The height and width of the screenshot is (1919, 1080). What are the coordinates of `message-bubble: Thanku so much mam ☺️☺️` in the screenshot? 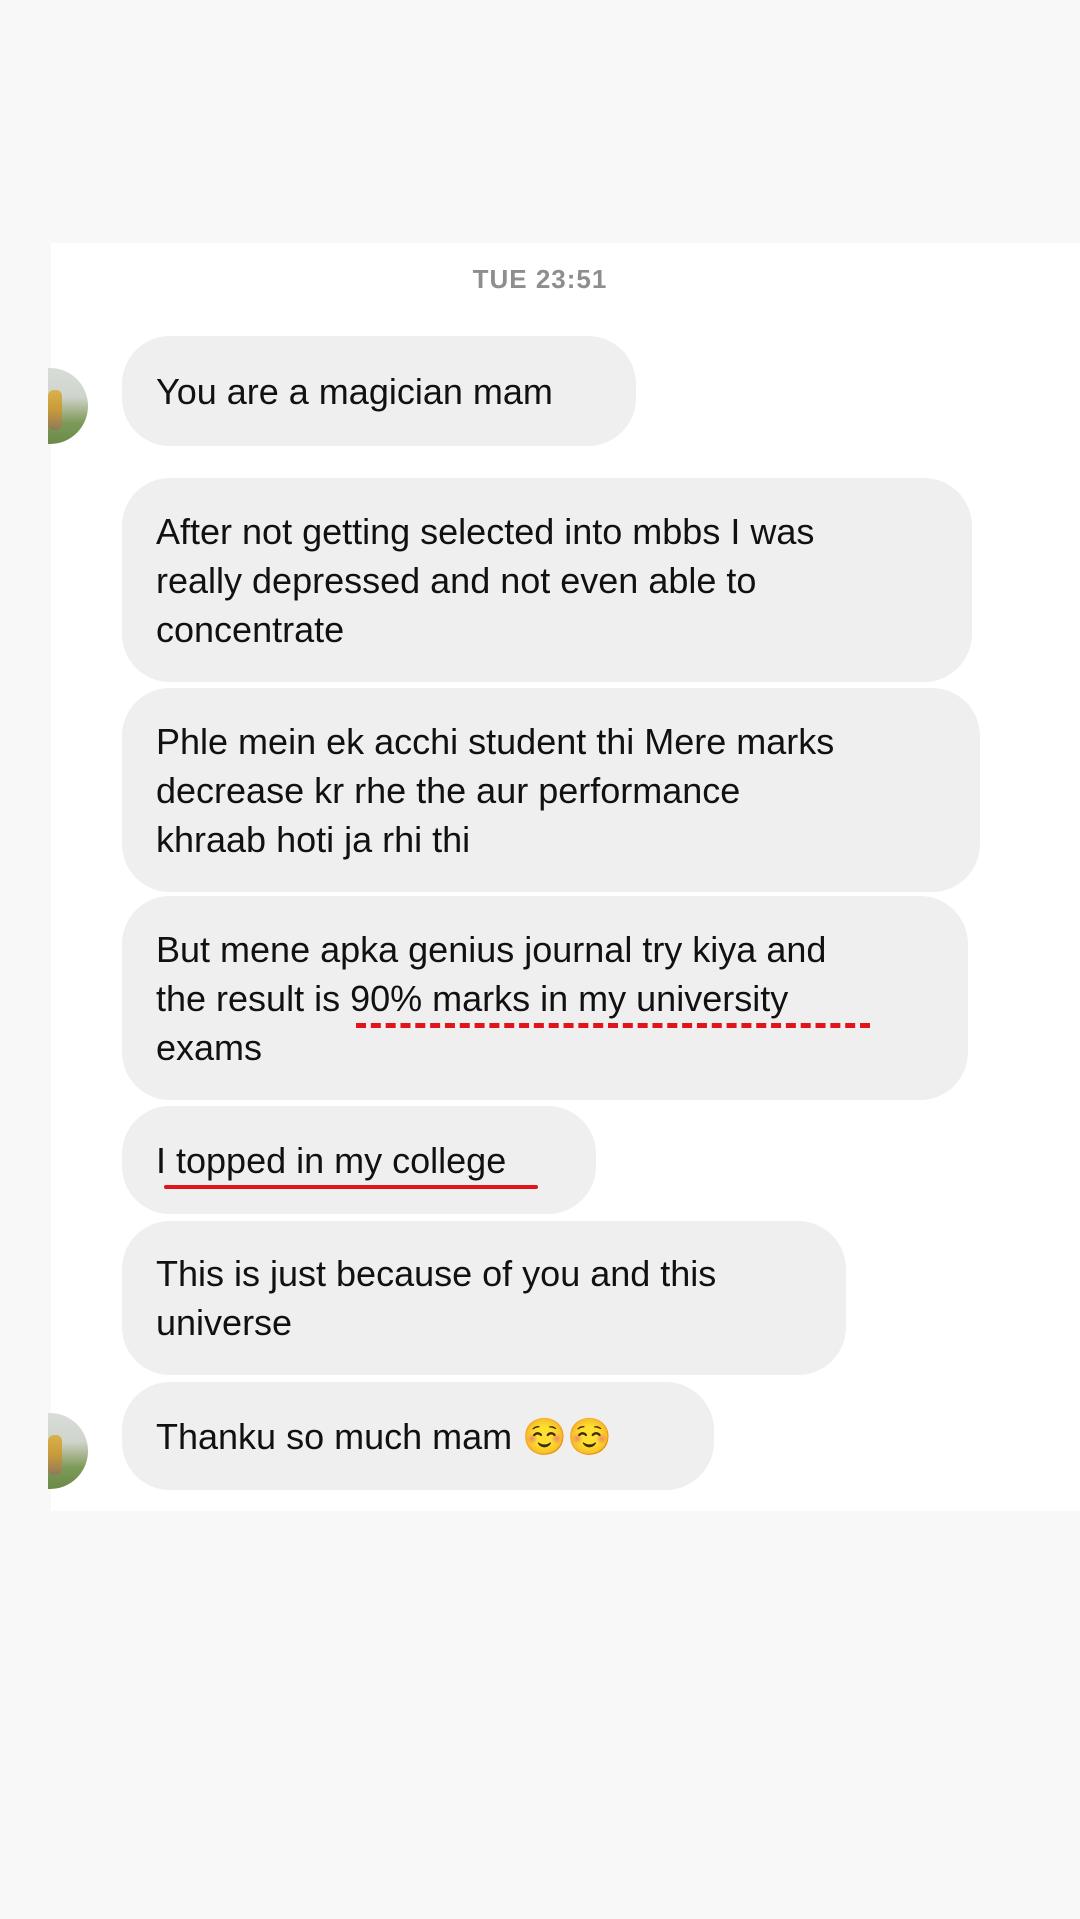 It's located at (418, 1436).